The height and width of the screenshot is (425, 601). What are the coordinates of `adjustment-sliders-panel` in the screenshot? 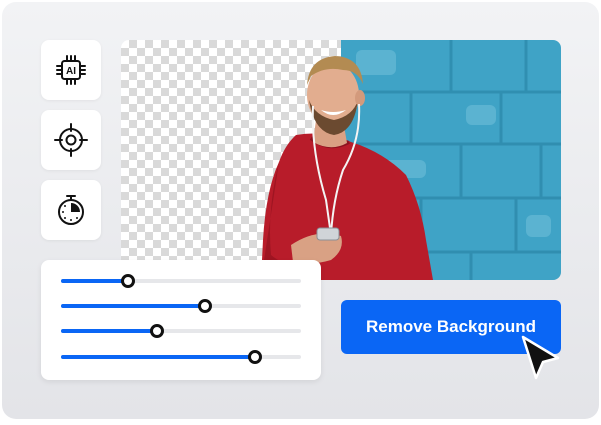 It's located at (181, 320).